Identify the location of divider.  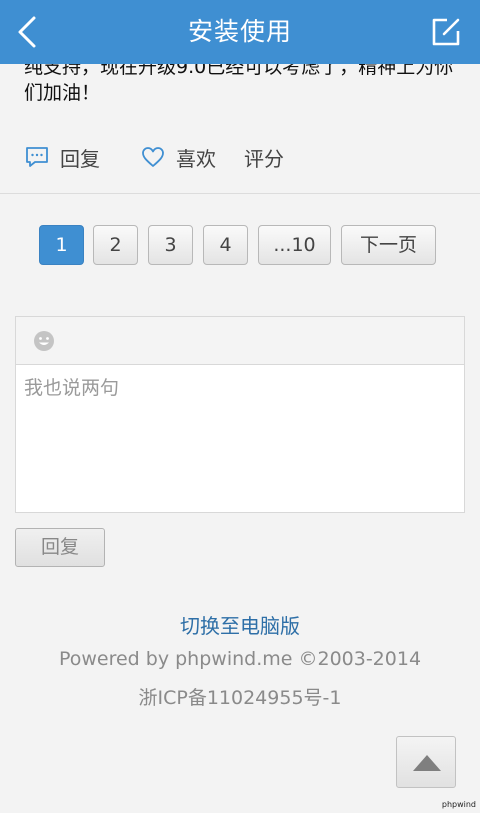
(240, 193).